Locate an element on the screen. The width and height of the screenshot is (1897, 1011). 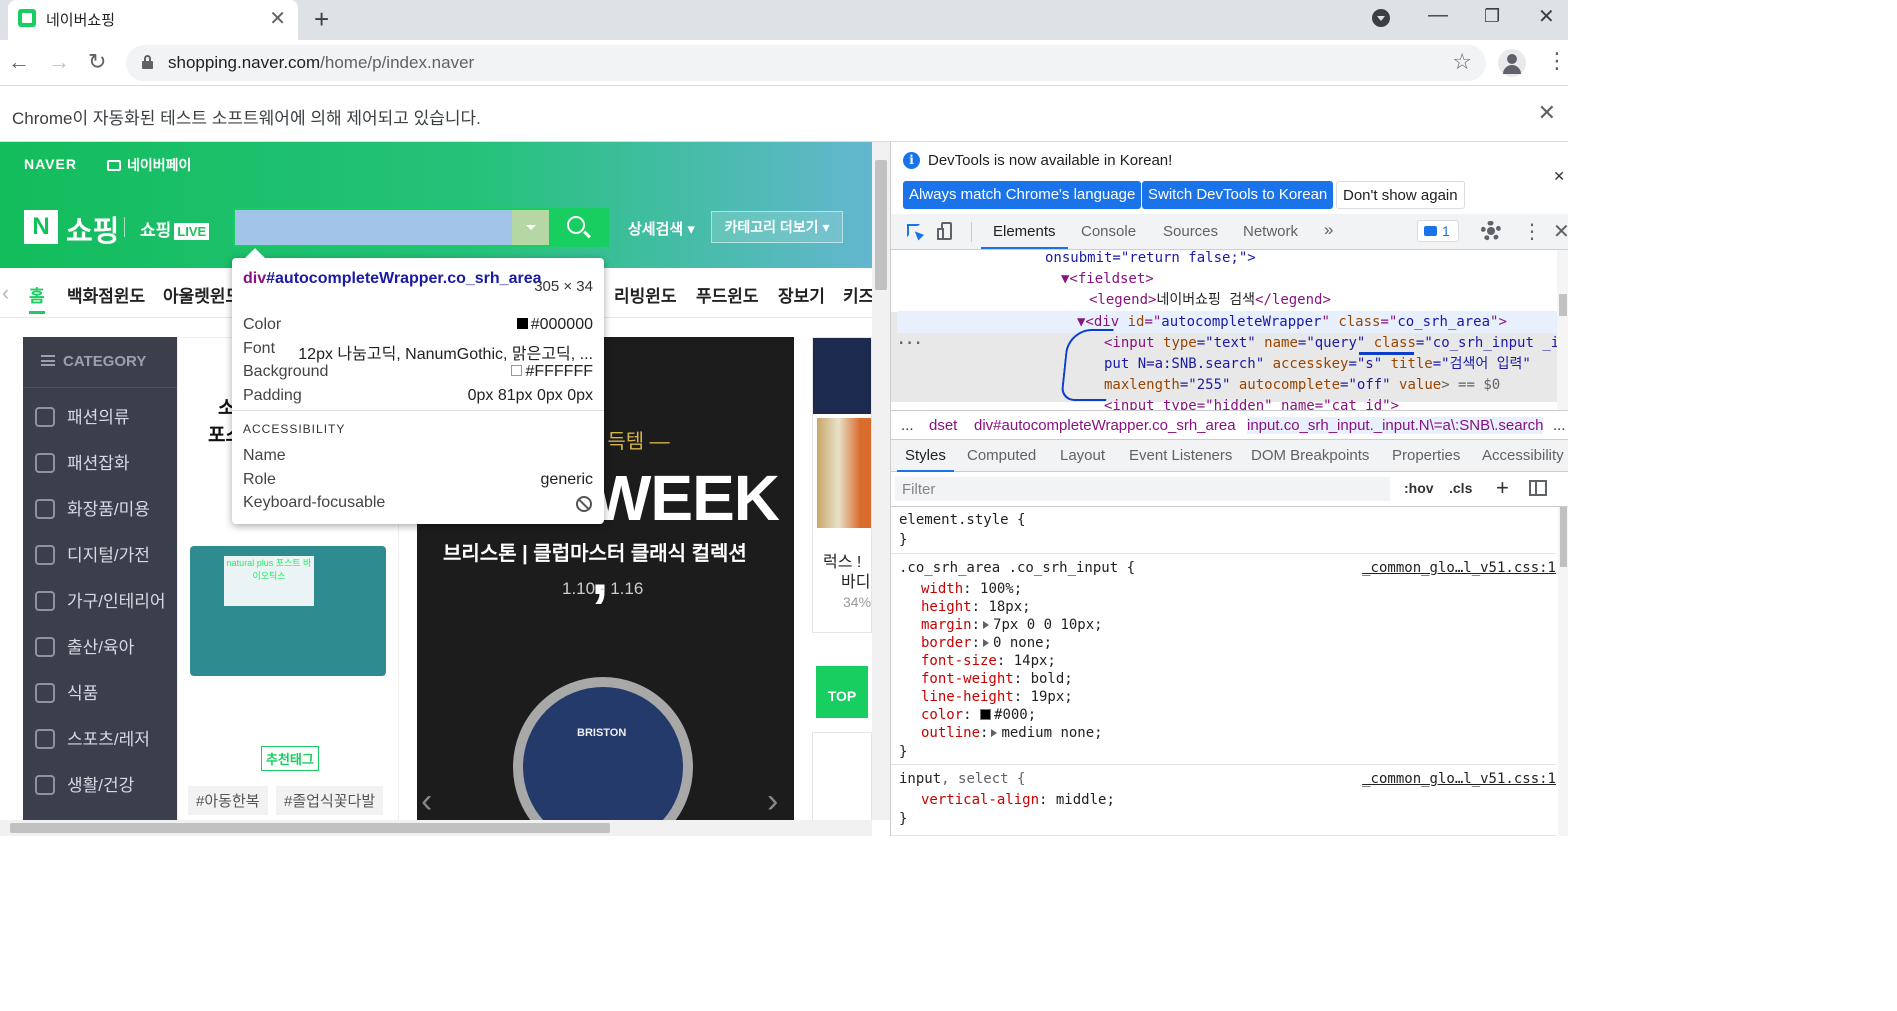
category-item: 가구/인테리어 is located at coordinates (100, 599).